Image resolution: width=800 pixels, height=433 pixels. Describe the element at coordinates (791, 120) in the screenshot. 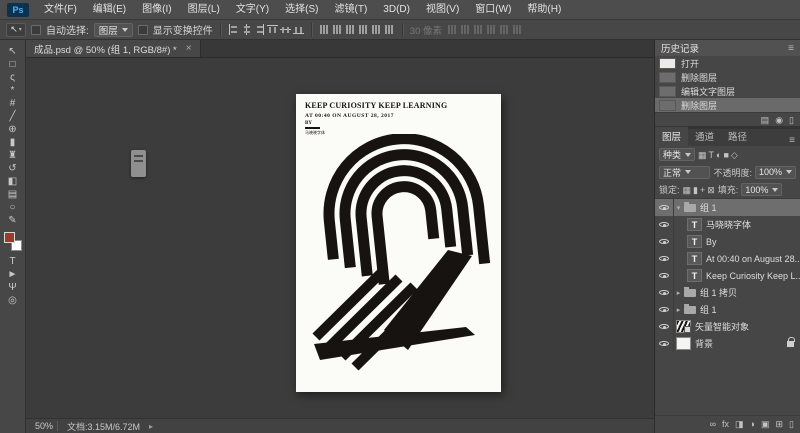

I see `delete-state-icon: ▯` at that location.